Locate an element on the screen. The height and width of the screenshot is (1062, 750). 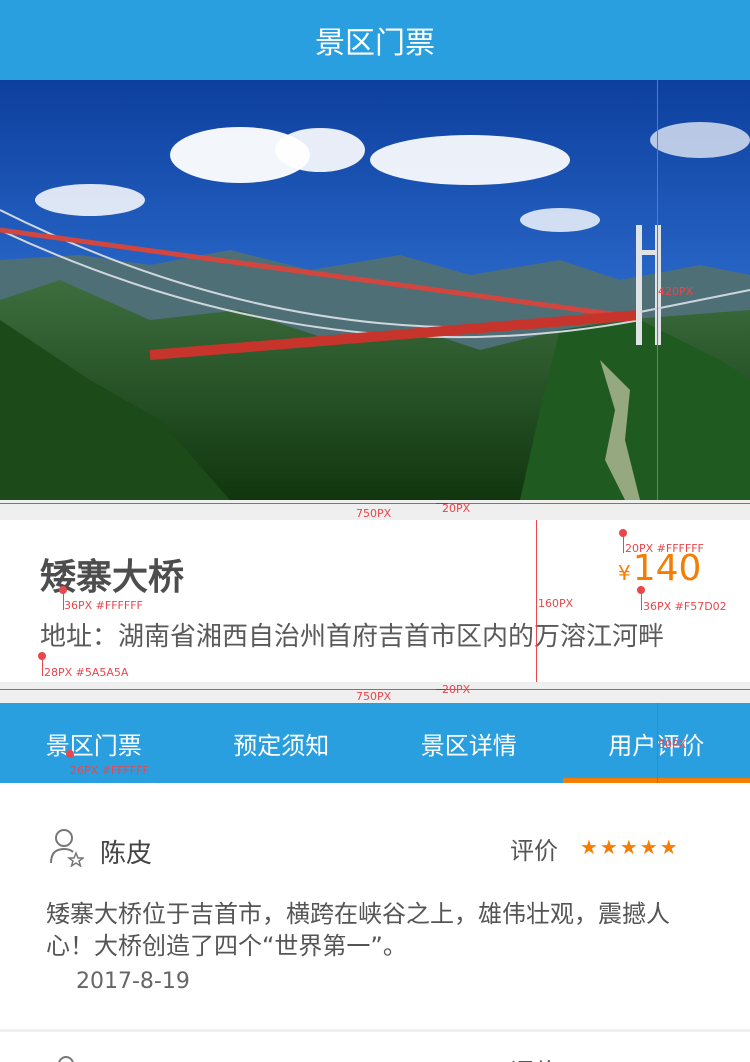
star-rating: ★★★★★ is located at coordinates (630, 847).